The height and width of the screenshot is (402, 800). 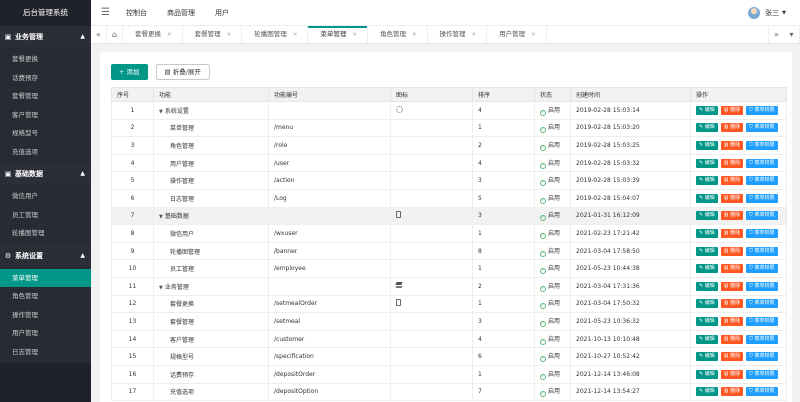 I want to click on avatar, so click(x=754, y=13).